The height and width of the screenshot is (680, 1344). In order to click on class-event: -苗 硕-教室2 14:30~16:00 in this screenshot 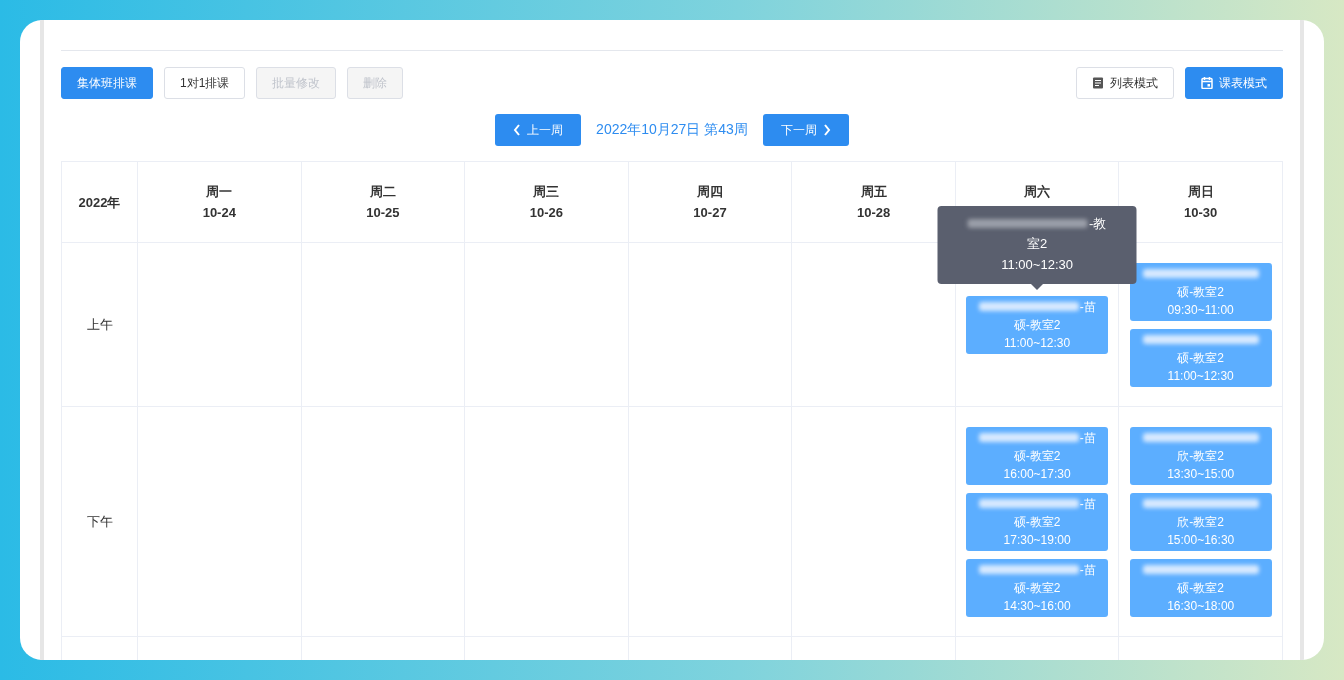, I will do `click(1037, 587)`.